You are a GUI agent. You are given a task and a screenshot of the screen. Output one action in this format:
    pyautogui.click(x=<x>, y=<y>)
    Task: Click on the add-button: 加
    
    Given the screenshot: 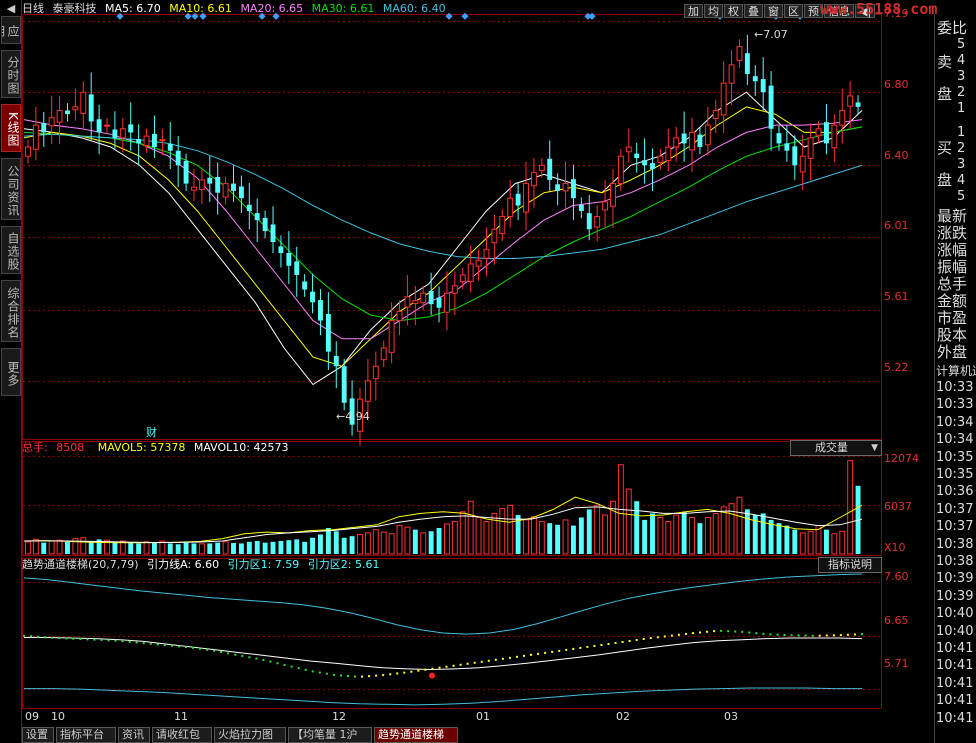 What is the action you would take?
    pyautogui.click(x=693, y=11)
    